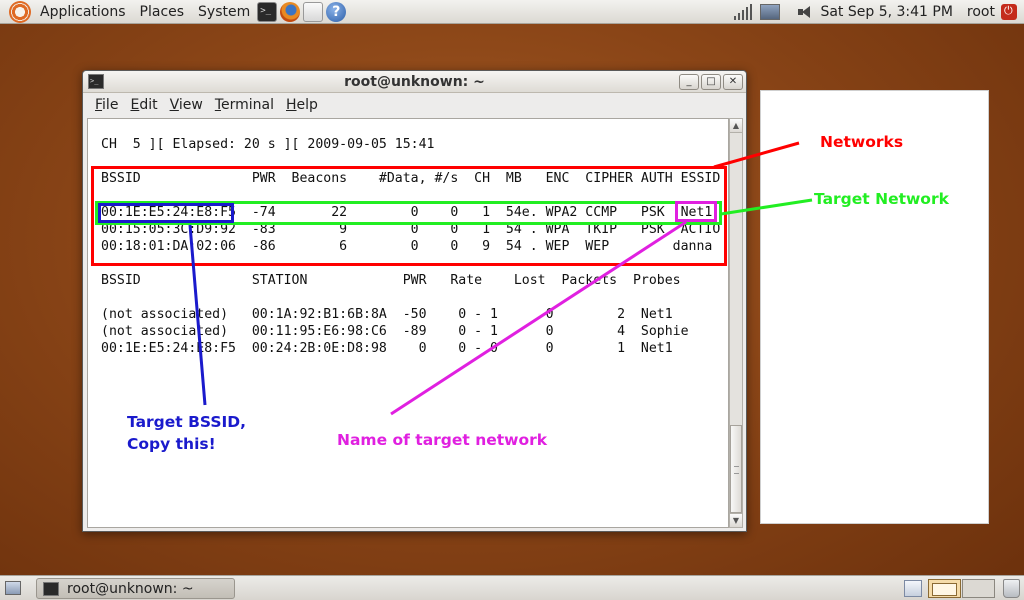 This screenshot has height=600, width=1024. Describe the element at coordinates (711, 82) in the screenshot. I see `maximize-button: □` at that location.